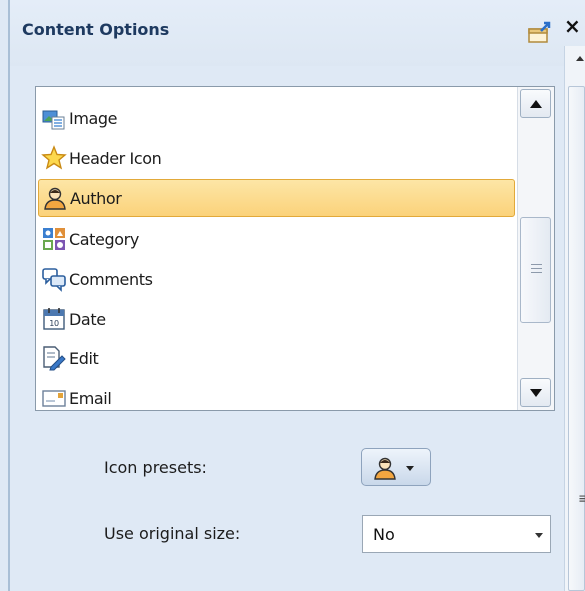  Describe the element at coordinates (54, 358) in the screenshot. I see `edit-icon` at that location.